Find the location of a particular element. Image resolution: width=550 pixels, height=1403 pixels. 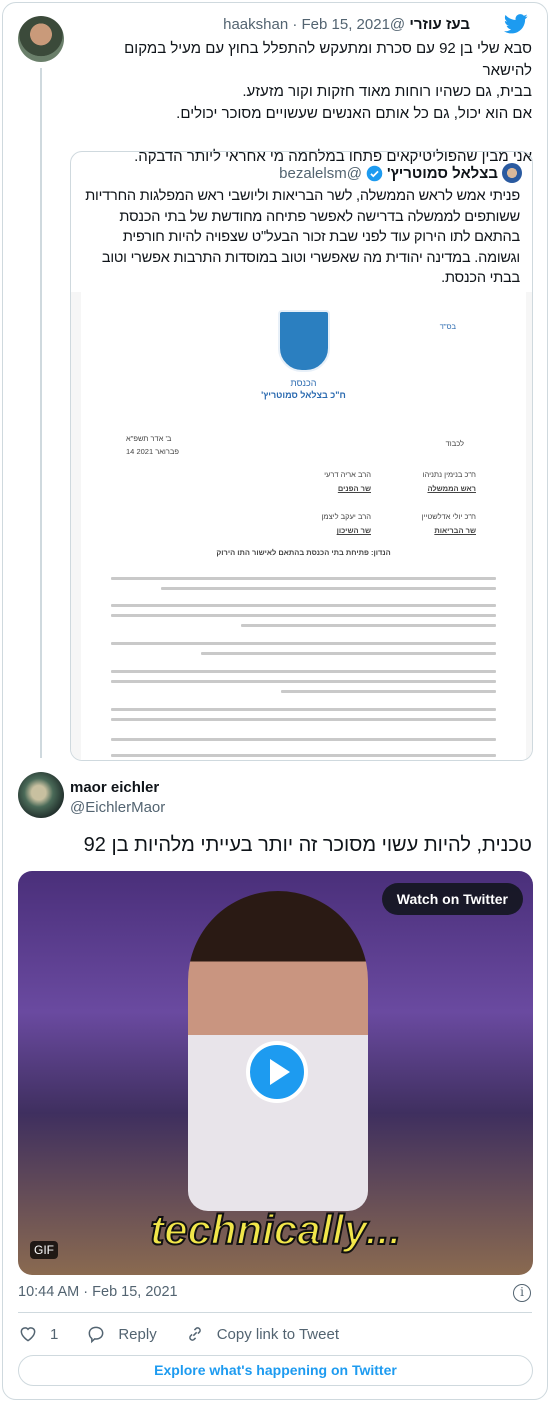

quote-handle: @bezalelsm is located at coordinates (320, 173).